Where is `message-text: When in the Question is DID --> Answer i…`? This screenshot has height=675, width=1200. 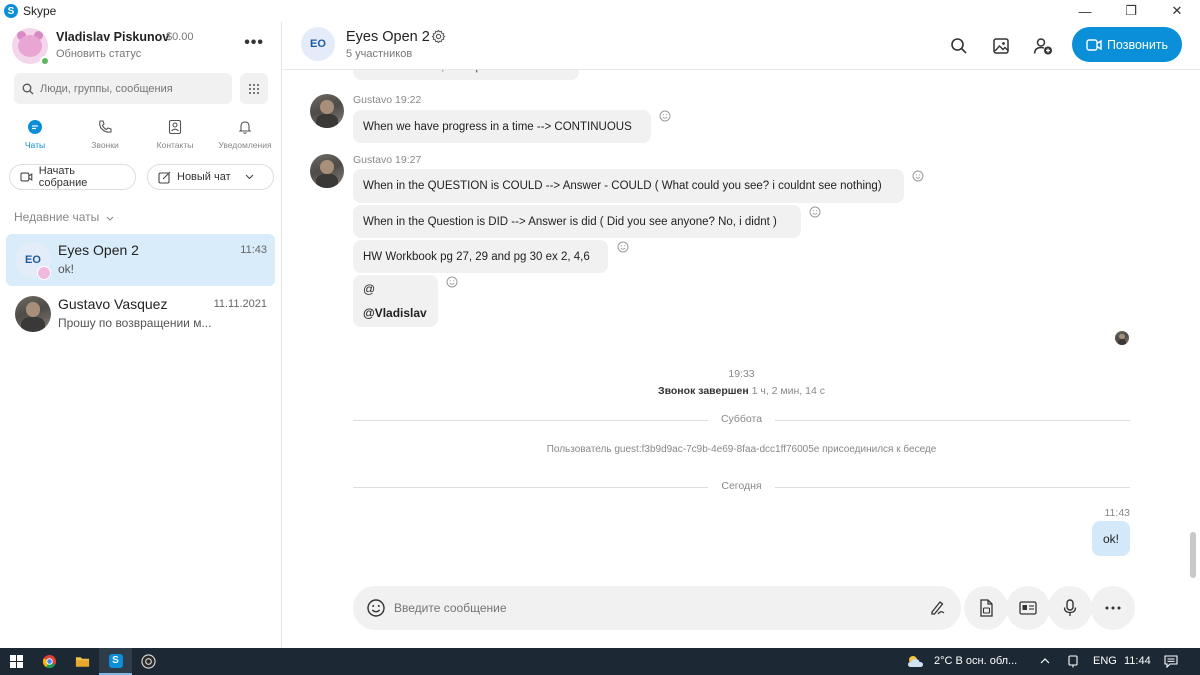
message-text: When in the Question is DID --> Answer i… is located at coordinates (570, 221).